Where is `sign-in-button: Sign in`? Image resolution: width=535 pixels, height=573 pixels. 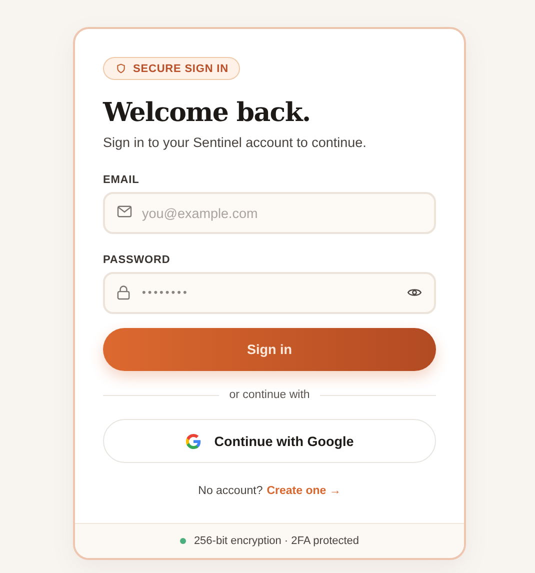 sign-in-button: Sign in is located at coordinates (269, 349).